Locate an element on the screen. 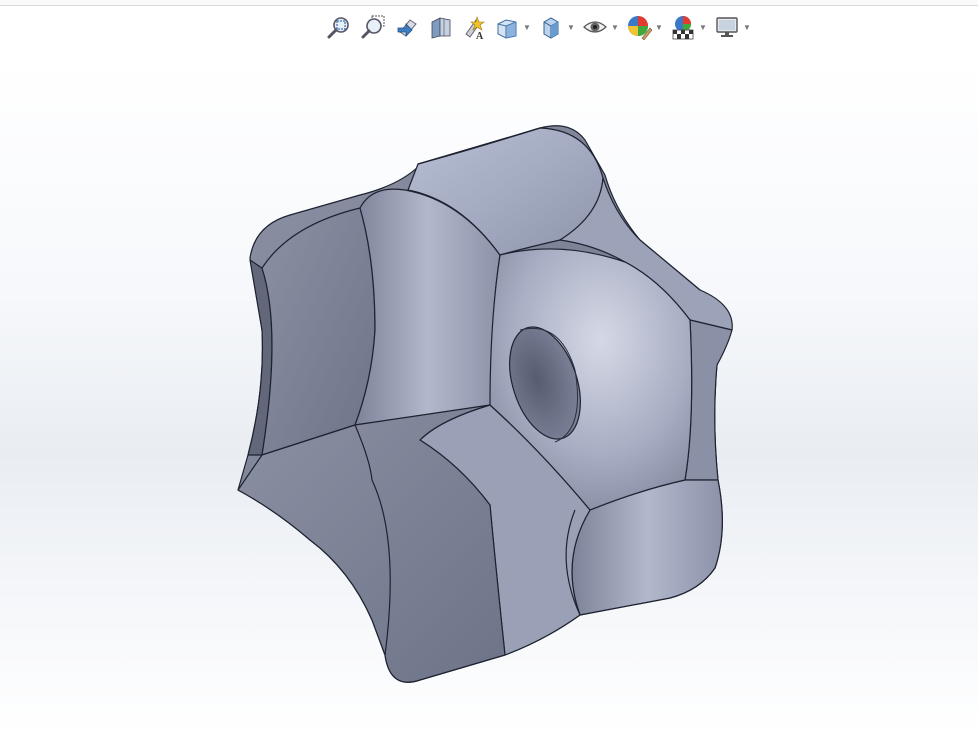 This screenshot has height=733, width=978. display-style-button is located at coordinates (551, 27).